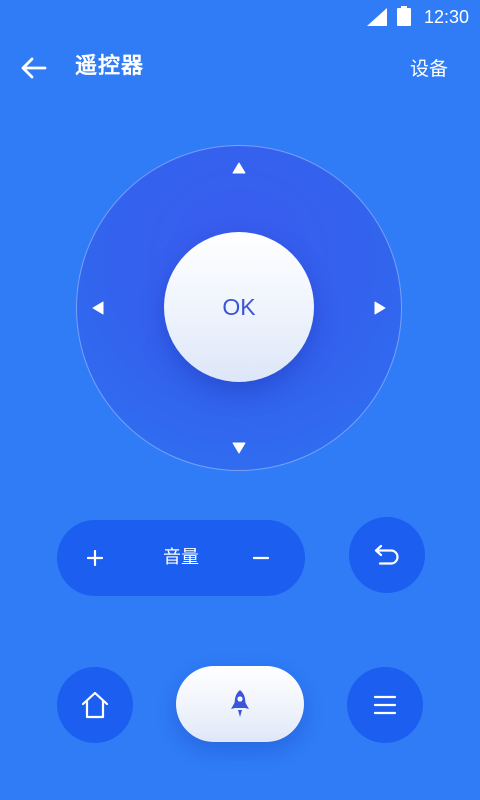 This screenshot has height=800, width=480. I want to click on return-button, so click(387, 555).